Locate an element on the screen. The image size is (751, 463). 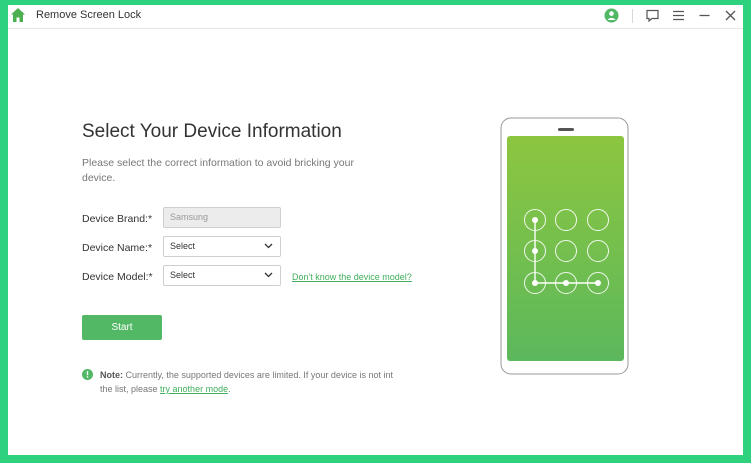
window-title: Remove Screen Lock is located at coordinates (89, 15).